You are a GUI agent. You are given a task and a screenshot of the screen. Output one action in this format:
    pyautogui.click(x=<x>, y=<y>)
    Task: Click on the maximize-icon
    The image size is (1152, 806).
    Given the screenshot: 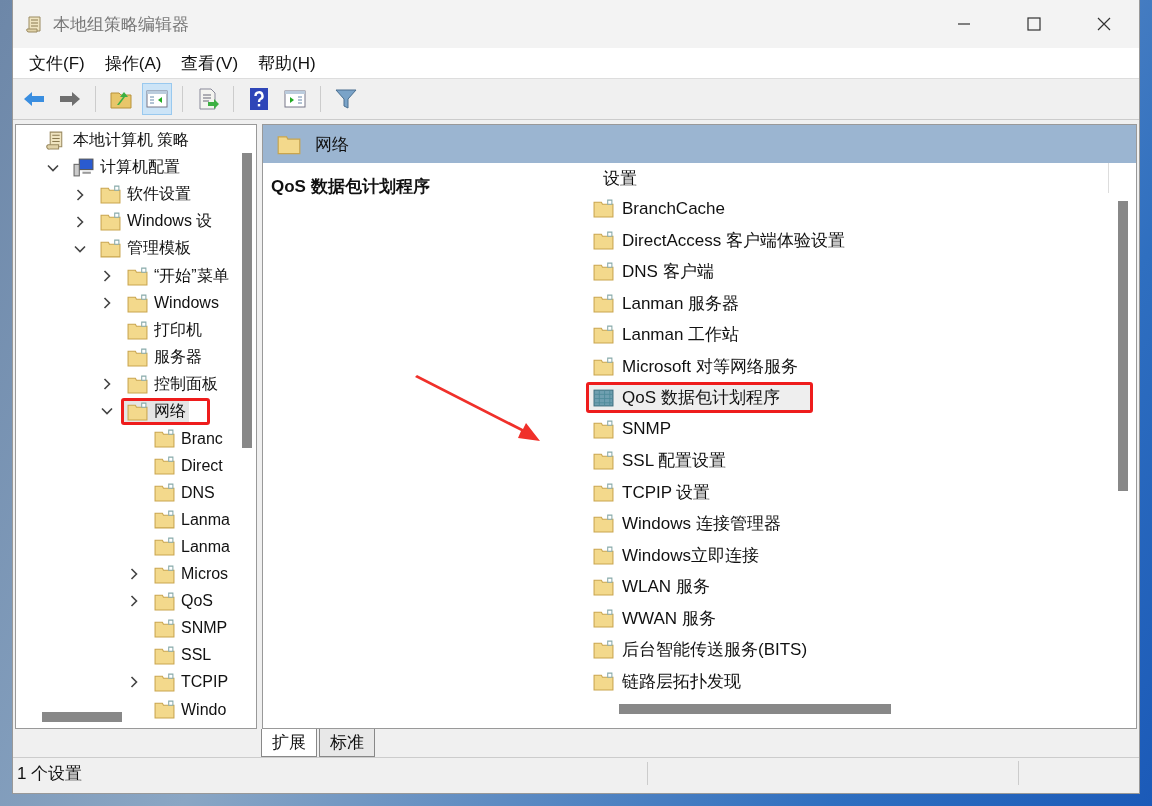 What is the action you would take?
    pyautogui.click(x=1034, y=24)
    